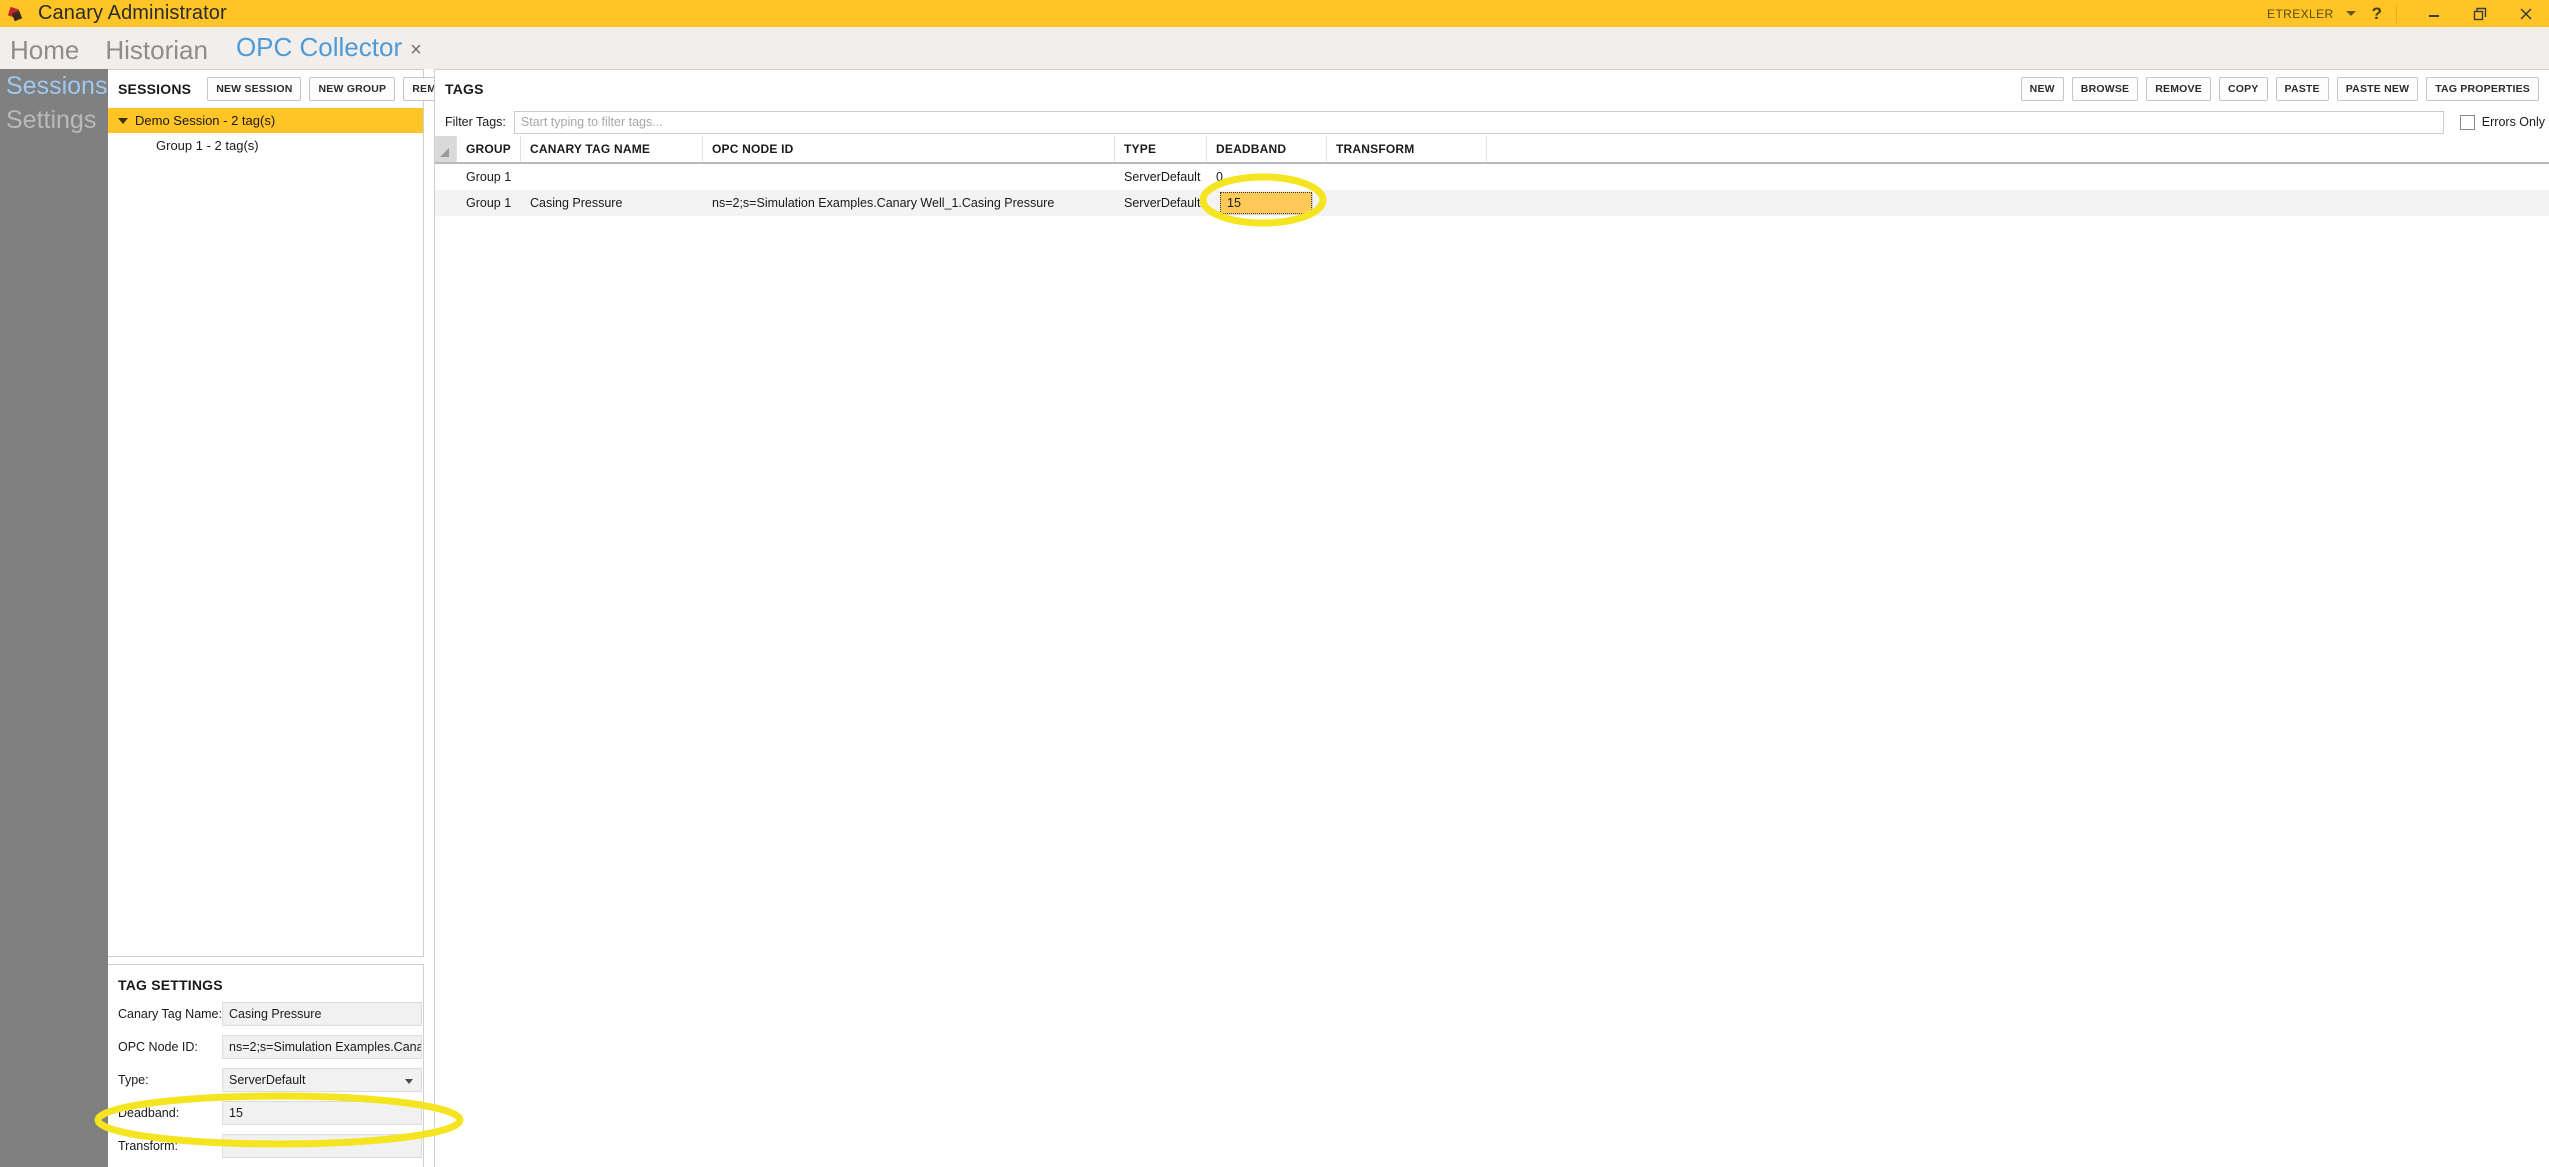  I want to click on cell-opc-node-id, so click(909, 177).